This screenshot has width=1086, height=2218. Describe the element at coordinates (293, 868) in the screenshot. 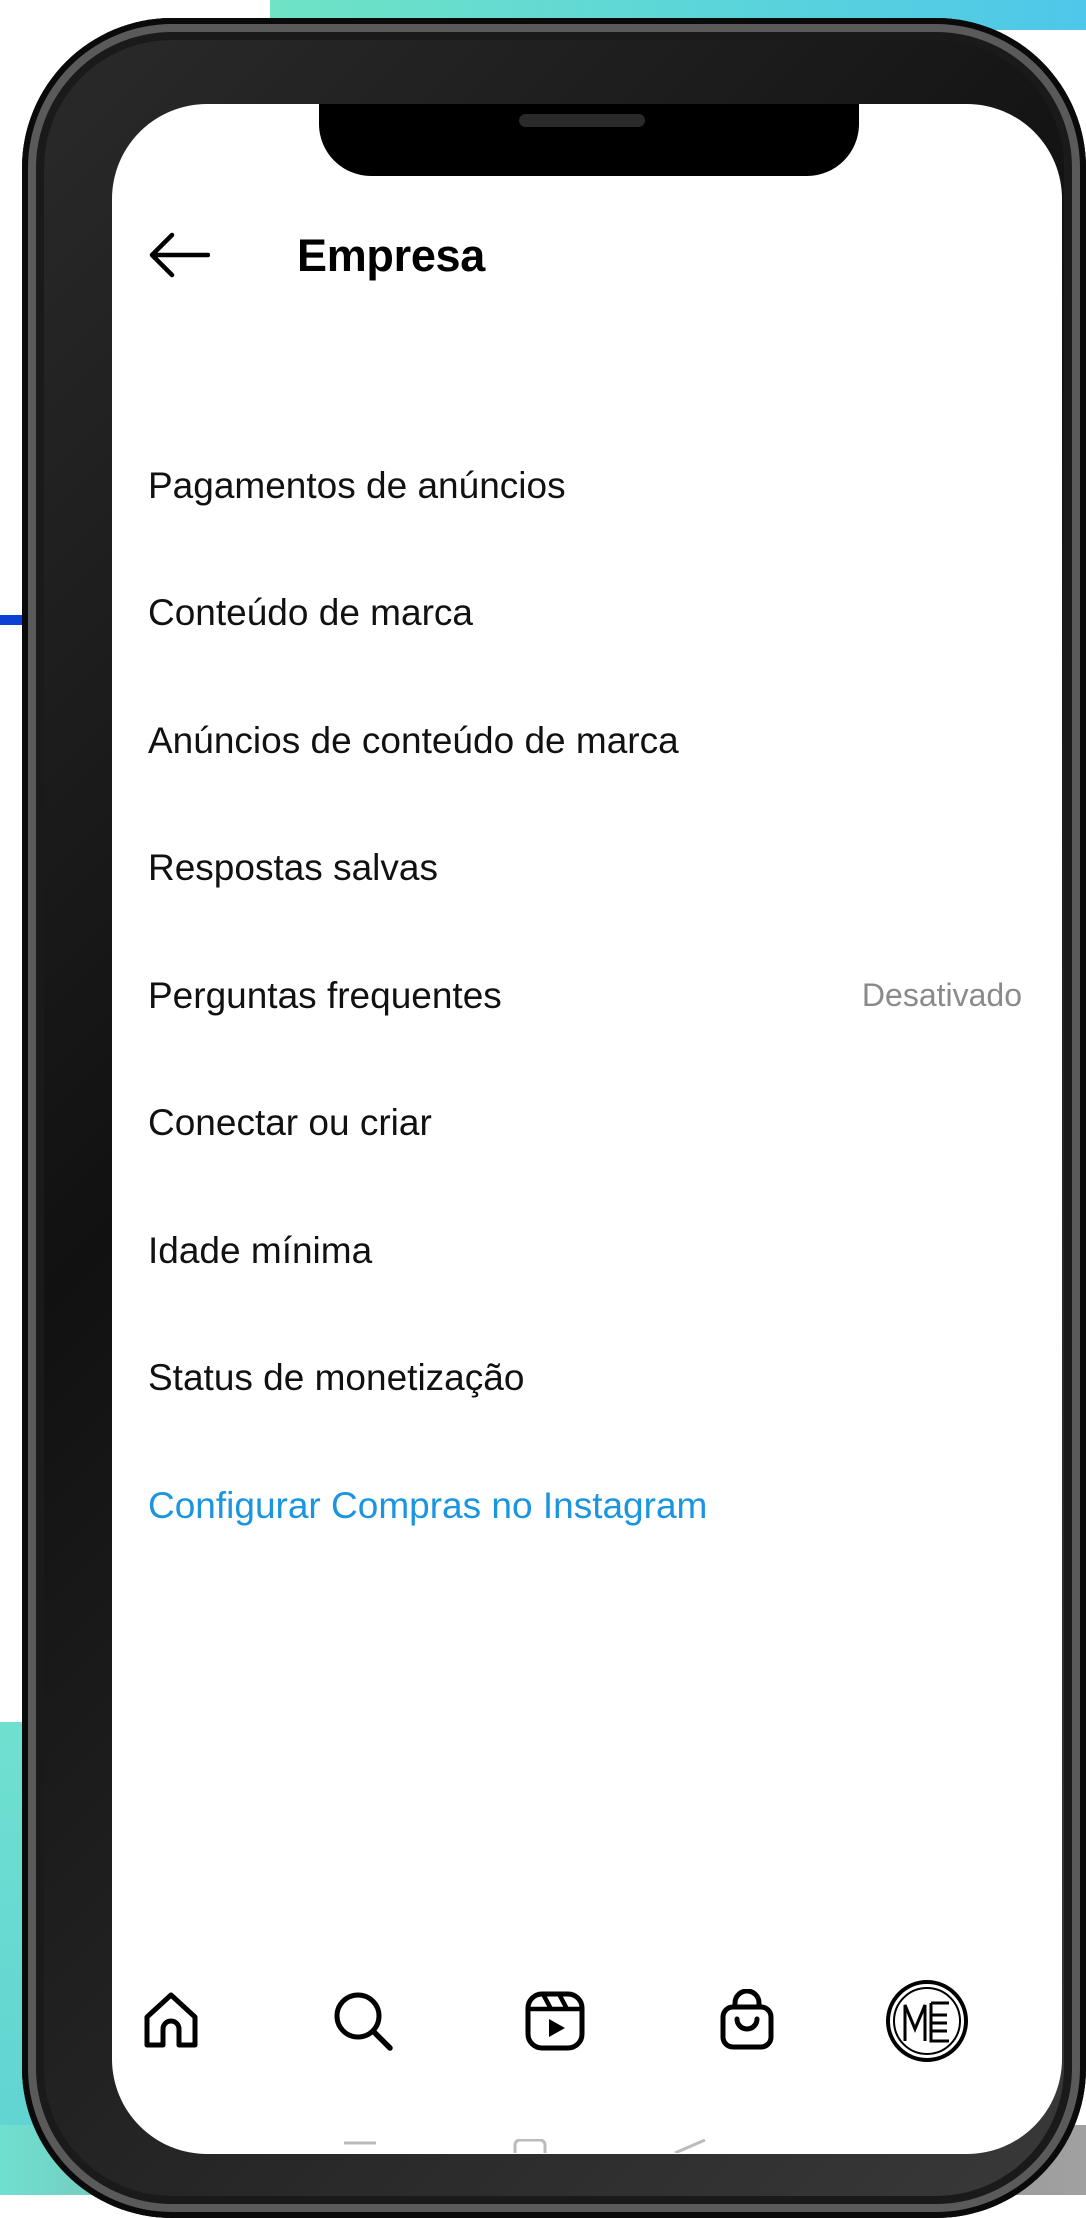

I see `menu-item-label: Respostas salvas` at that location.